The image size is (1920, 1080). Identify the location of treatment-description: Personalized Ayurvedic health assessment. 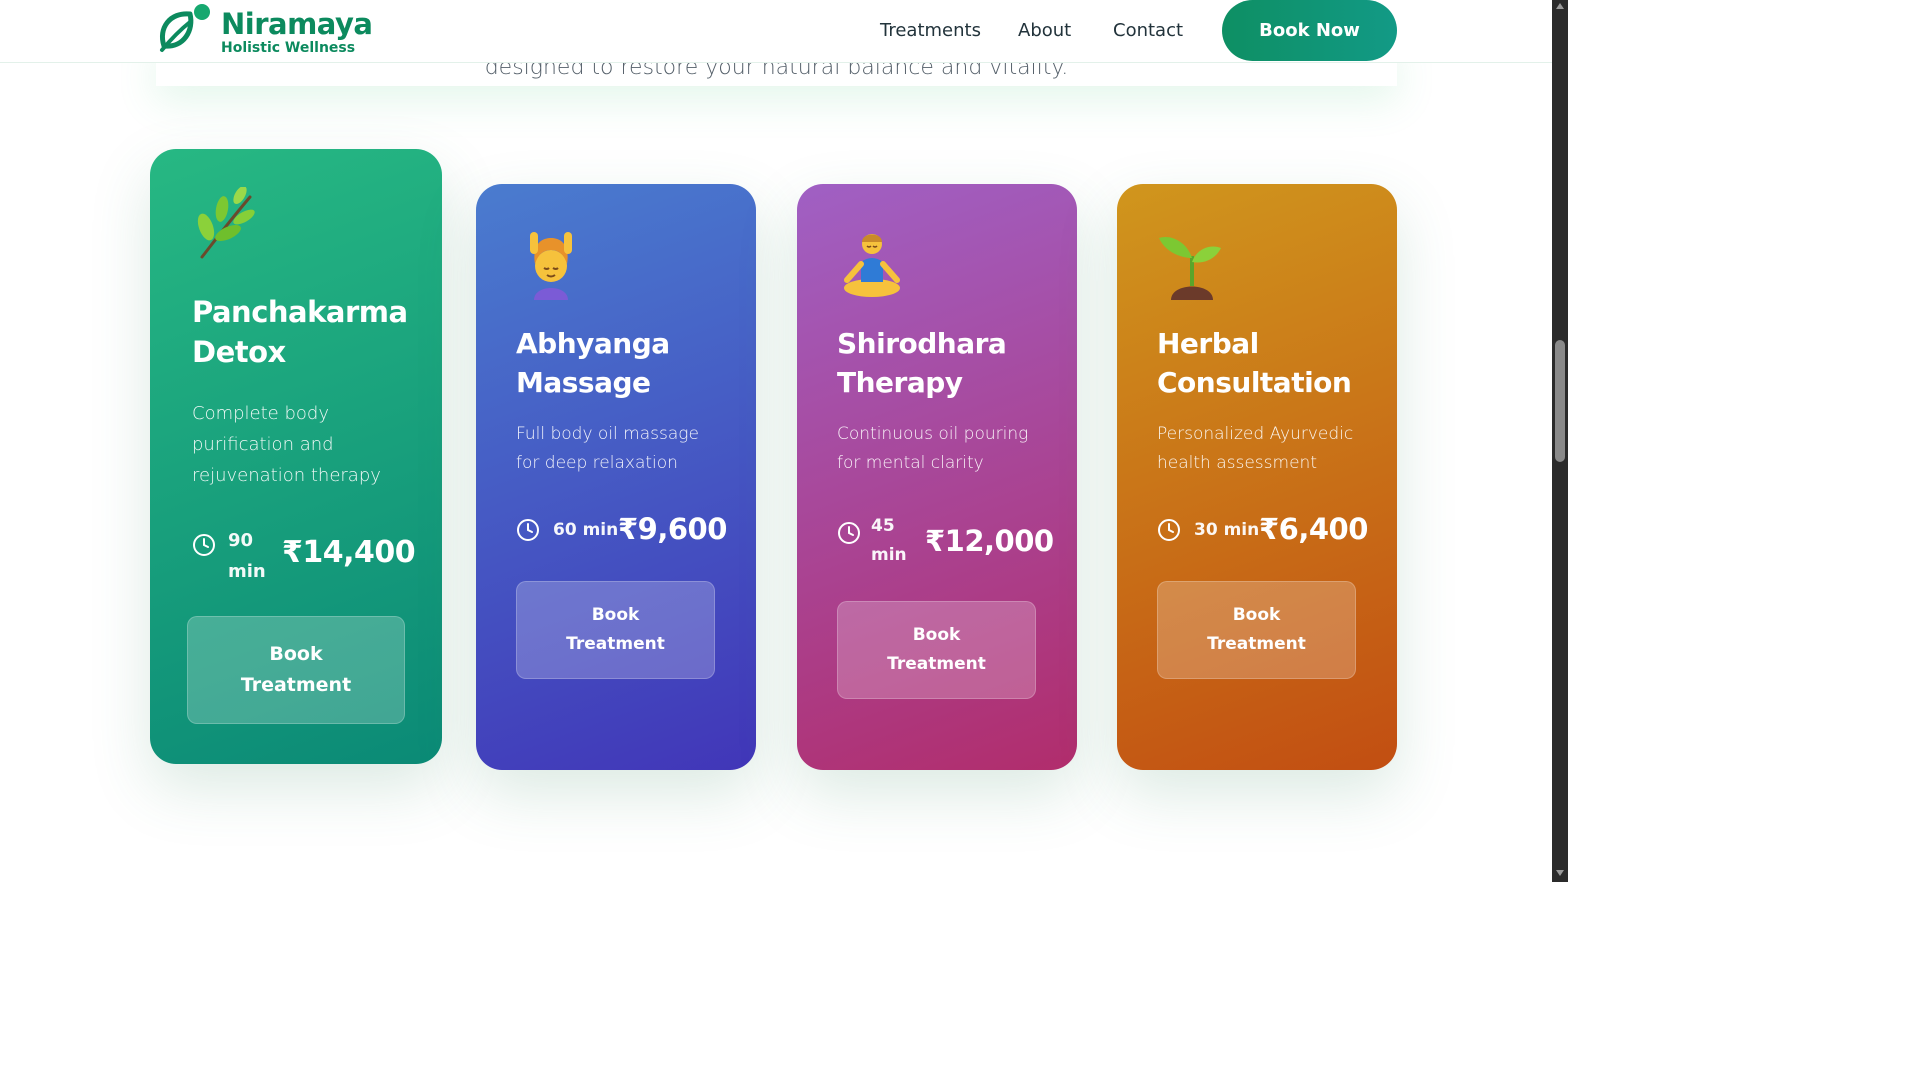
(1255, 448).